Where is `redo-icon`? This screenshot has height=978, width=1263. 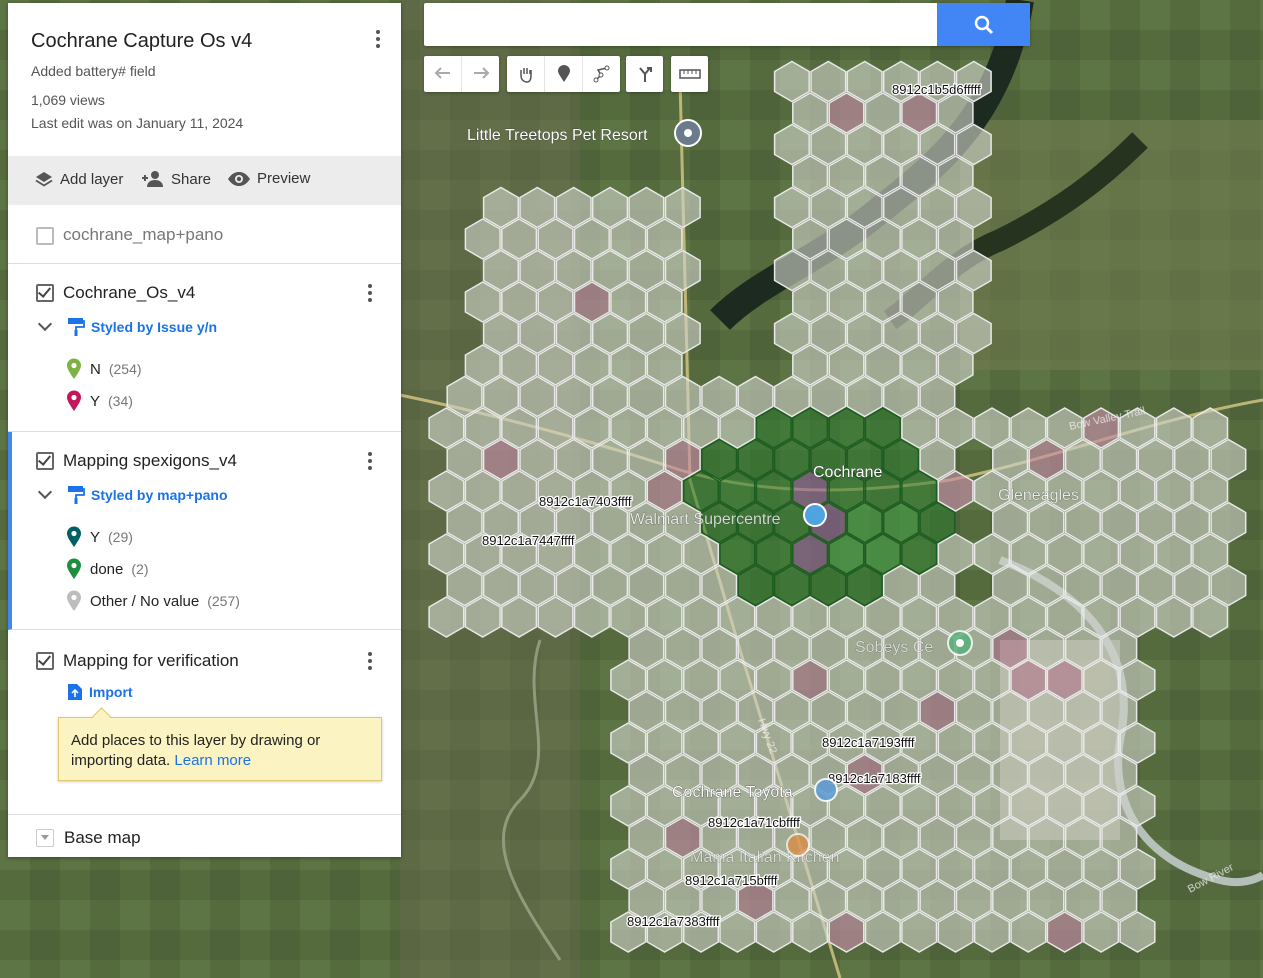 redo-icon is located at coordinates (481, 73).